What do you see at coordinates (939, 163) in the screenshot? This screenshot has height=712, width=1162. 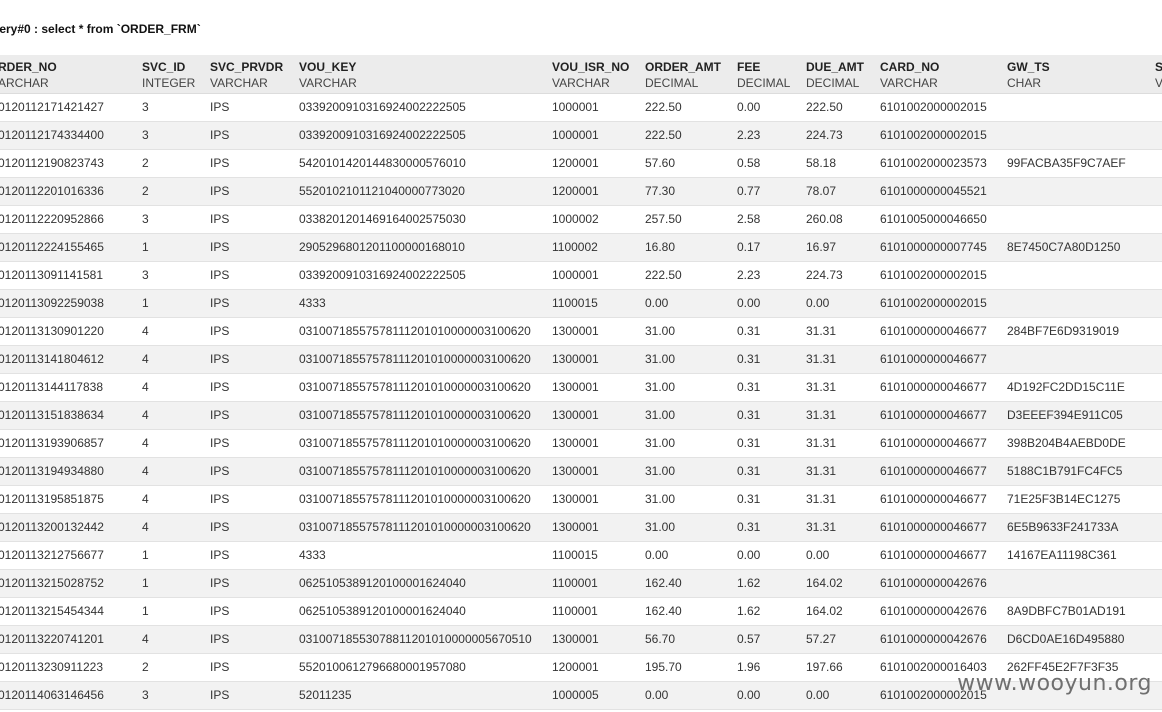 I see `table-cell: 6101002000023573` at bounding box center [939, 163].